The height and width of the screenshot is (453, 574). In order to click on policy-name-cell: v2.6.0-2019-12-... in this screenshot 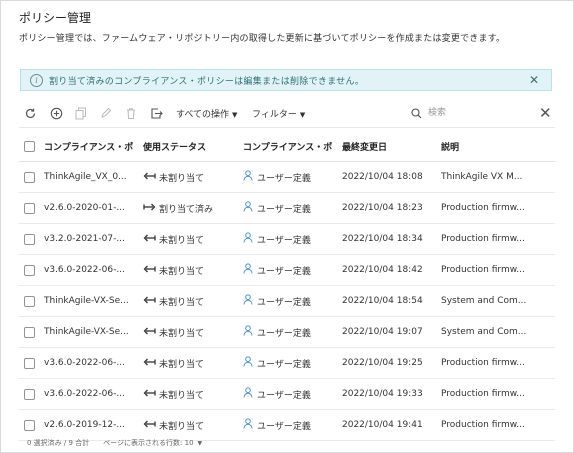, I will do `click(93, 425)`.